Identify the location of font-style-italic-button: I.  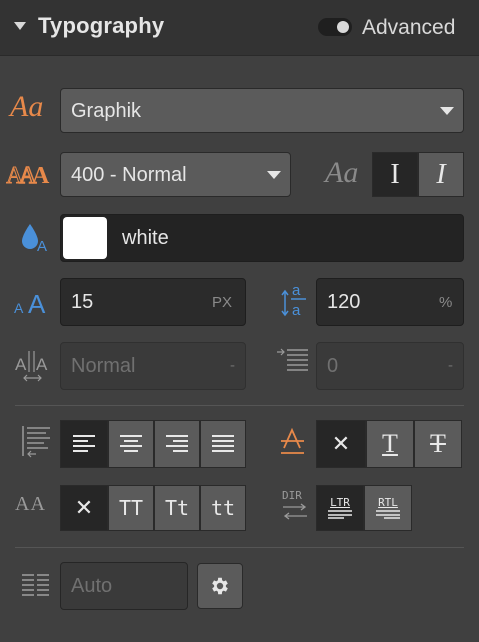
(441, 174).